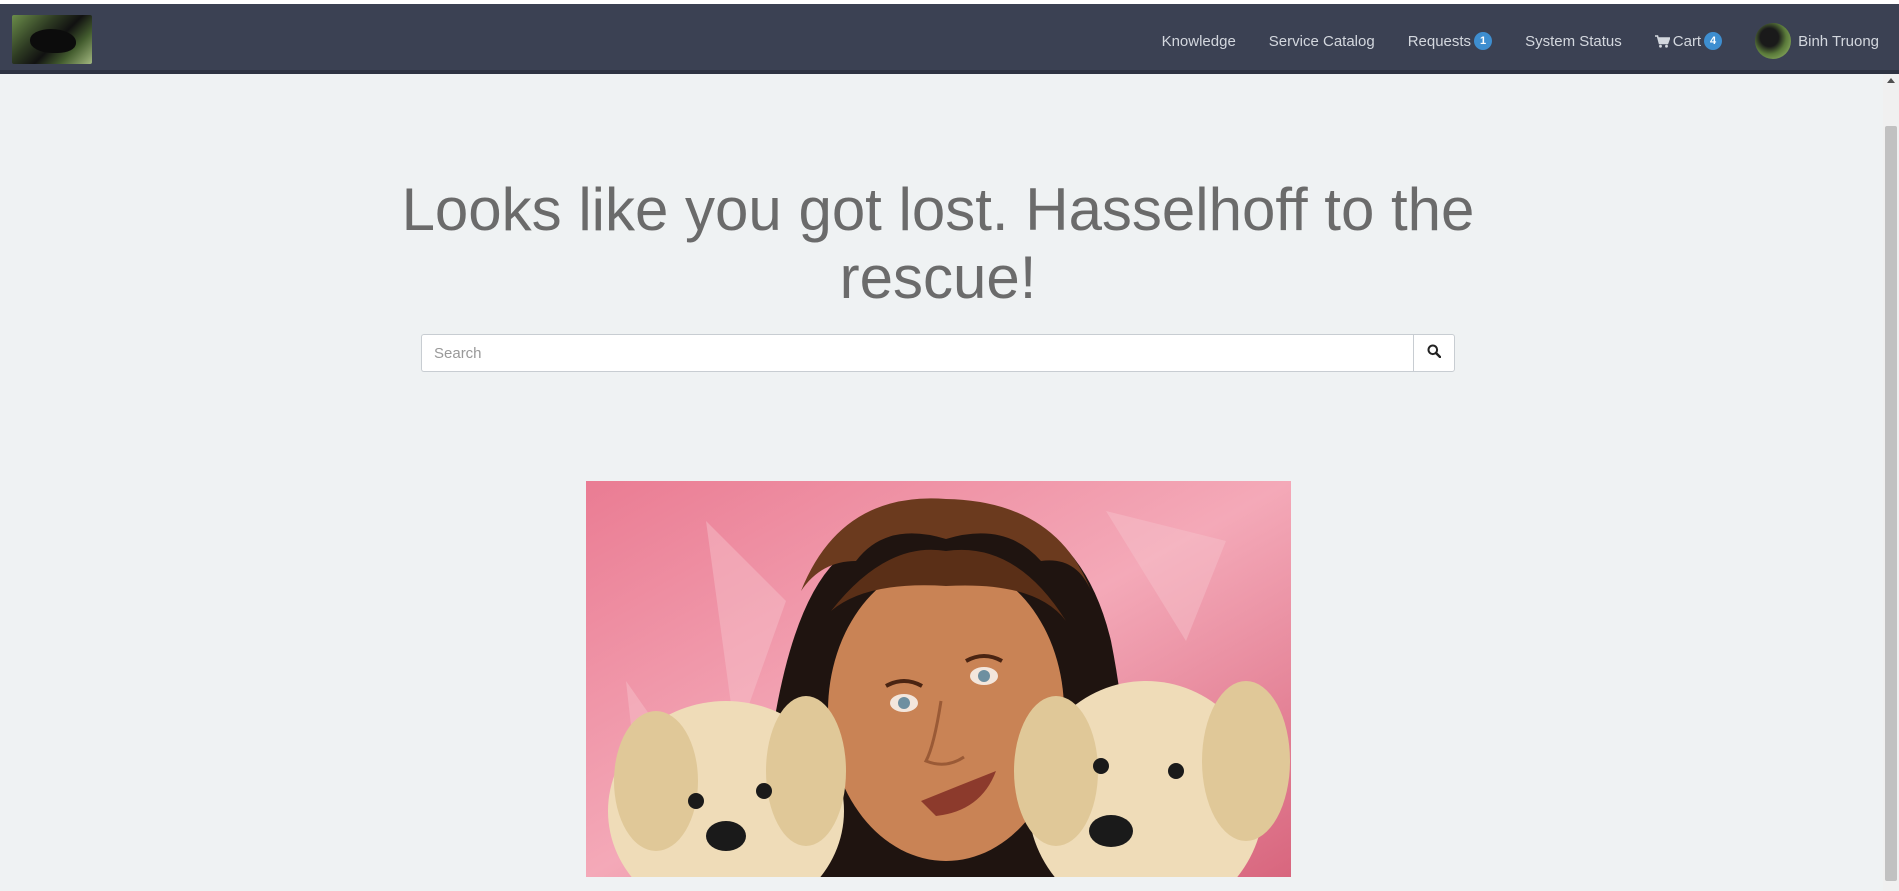 The height and width of the screenshot is (891, 1899). What do you see at coordinates (1483, 41) in the screenshot?
I see `requests-count-badge: 1` at bounding box center [1483, 41].